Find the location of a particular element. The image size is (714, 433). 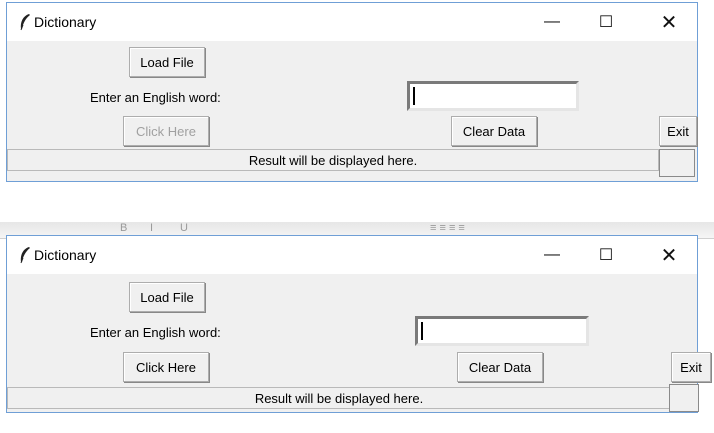

background-bold-icon: B is located at coordinates (124, 228).